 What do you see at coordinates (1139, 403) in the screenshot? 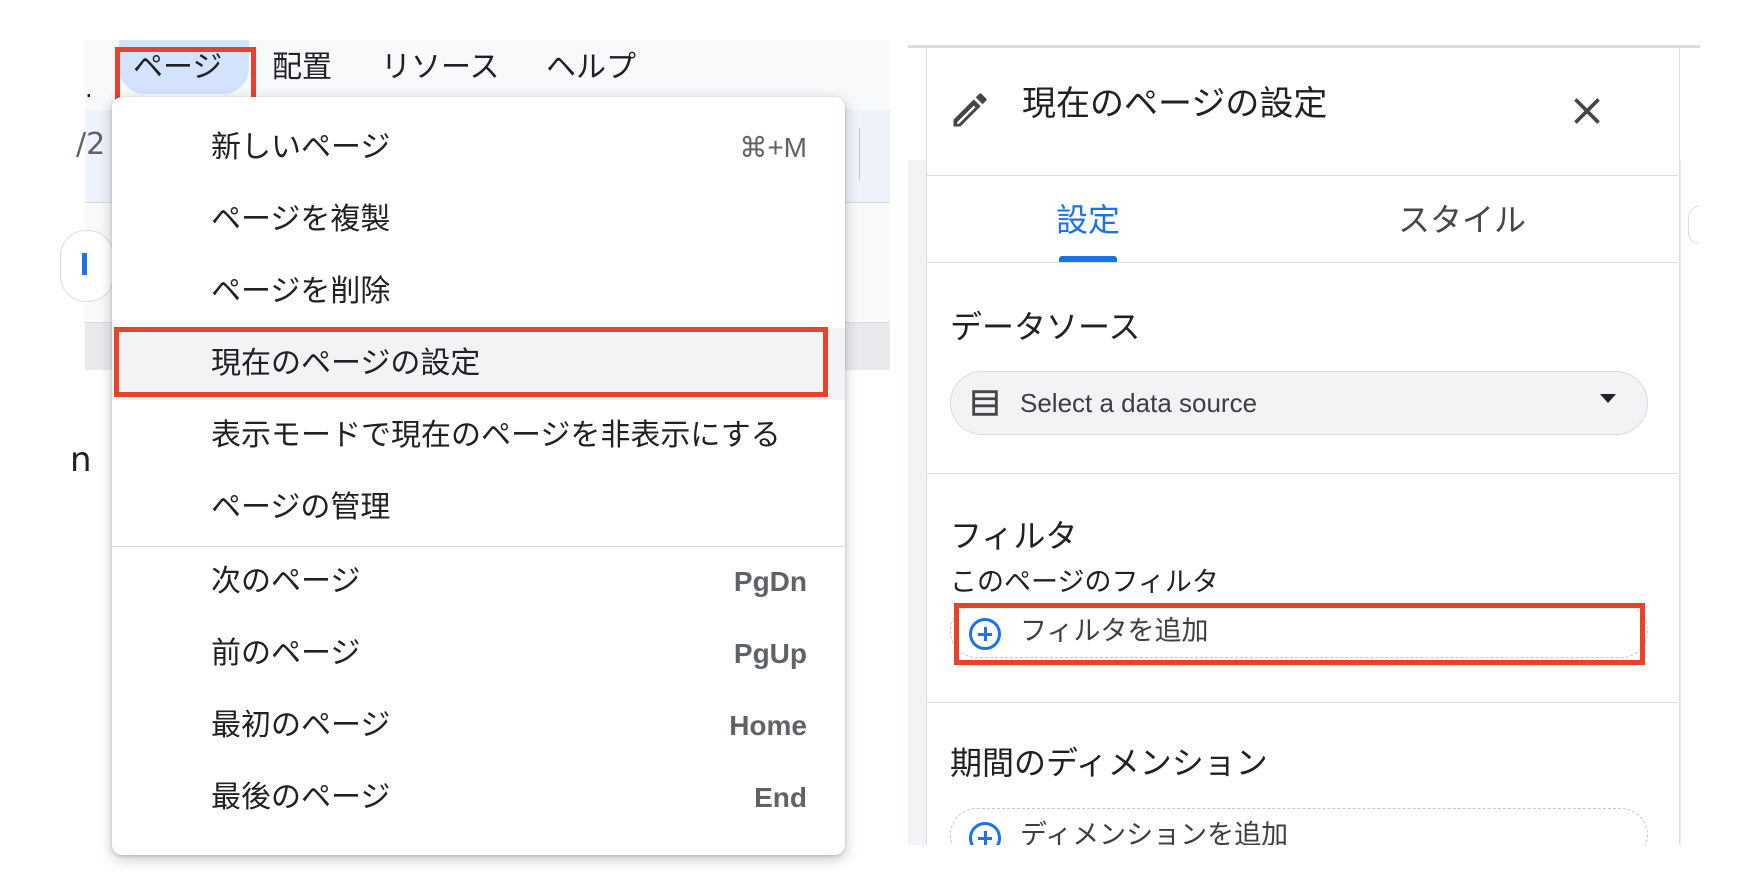
I see `data-source-select-text: Select a data source` at bounding box center [1139, 403].